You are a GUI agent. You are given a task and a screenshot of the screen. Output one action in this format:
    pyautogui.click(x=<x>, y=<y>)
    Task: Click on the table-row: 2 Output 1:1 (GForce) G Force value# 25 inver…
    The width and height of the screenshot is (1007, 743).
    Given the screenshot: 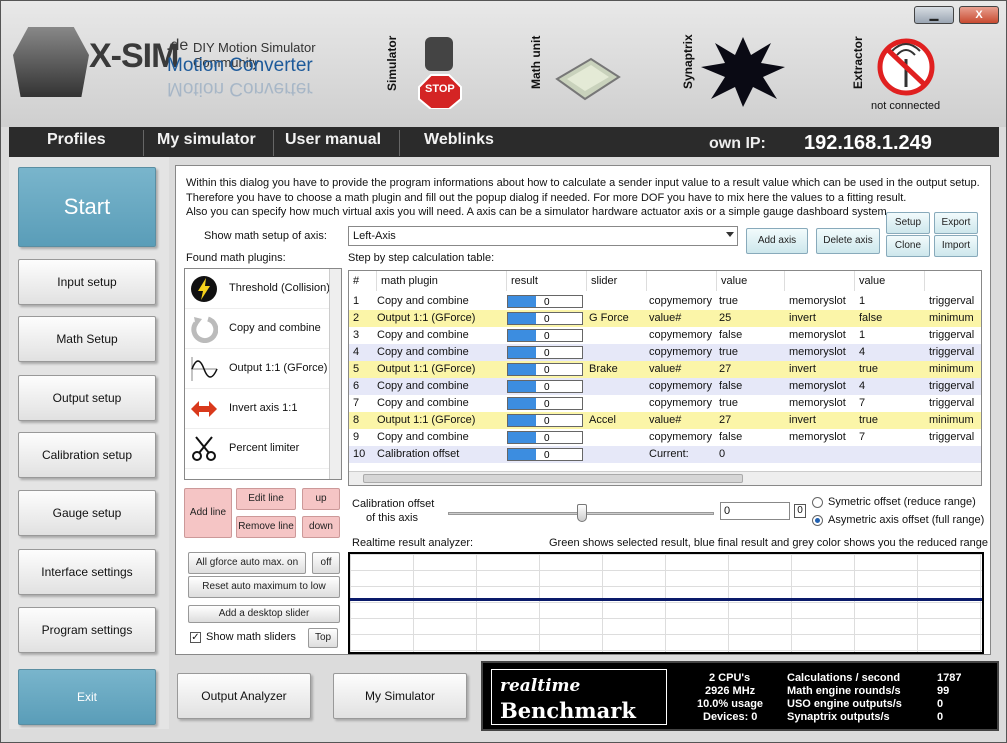 What is the action you would take?
    pyautogui.click(x=665, y=318)
    